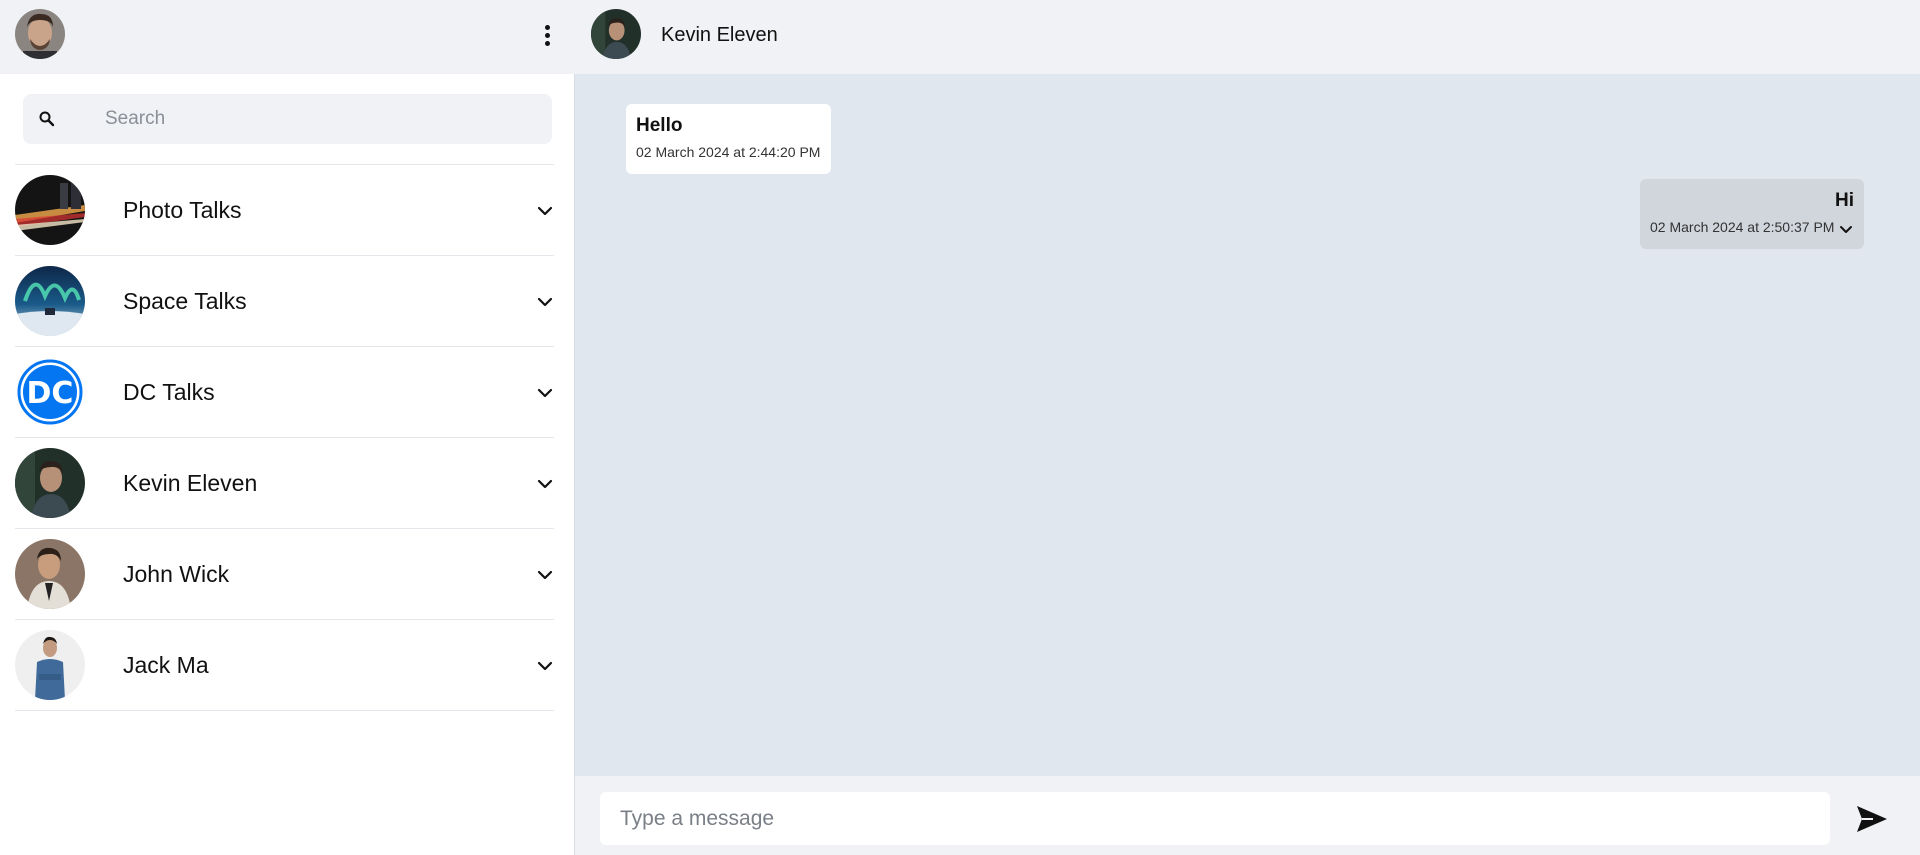 The image size is (1920, 855). Describe the element at coordinates (40, 34) in the screenshot. I see `user-avatar` at that location.